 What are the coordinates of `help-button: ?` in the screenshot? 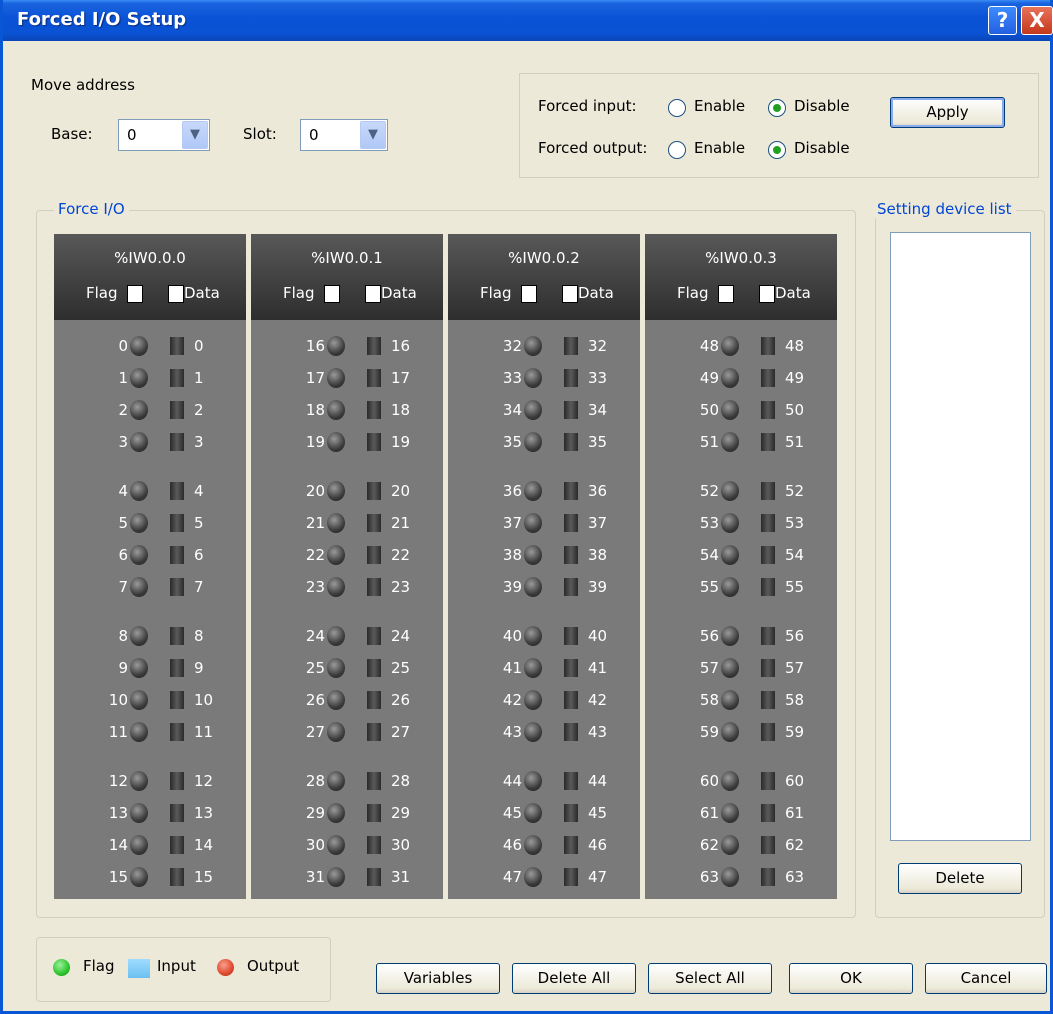 It's located at (1002, 20).